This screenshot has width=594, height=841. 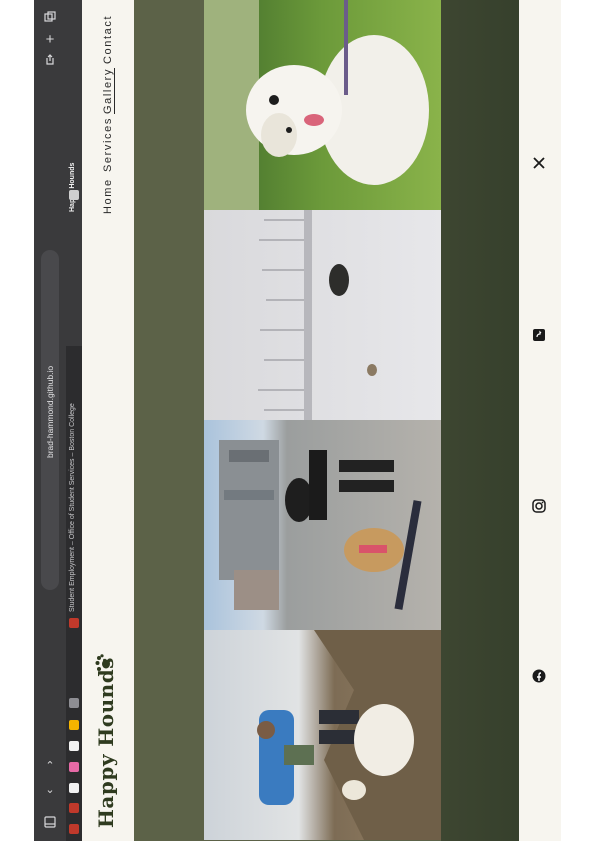 I want to click on tabs-overview-icon, so click(x=50, y=17).